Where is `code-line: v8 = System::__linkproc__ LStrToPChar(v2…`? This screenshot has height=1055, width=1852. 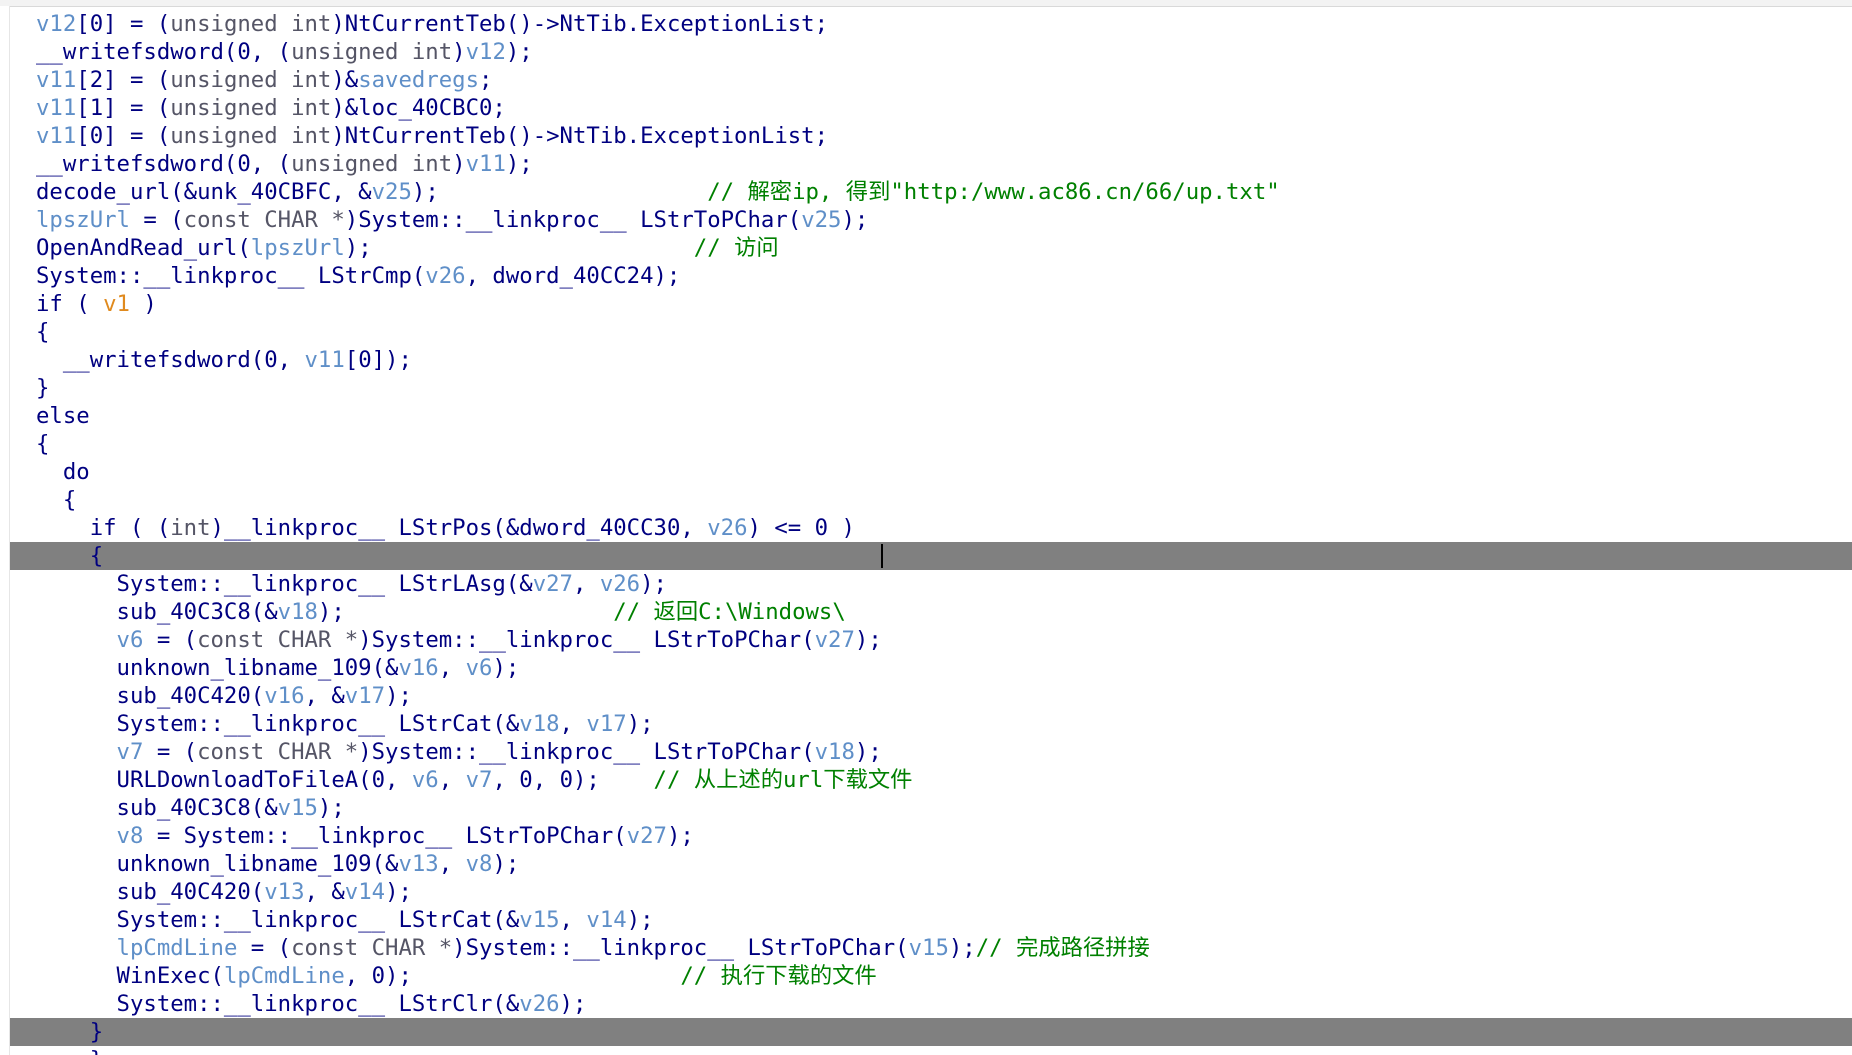
code-line: v8 = System::__linkproc__ LStrToPChar(v2… is located at coordinates (944, 836).